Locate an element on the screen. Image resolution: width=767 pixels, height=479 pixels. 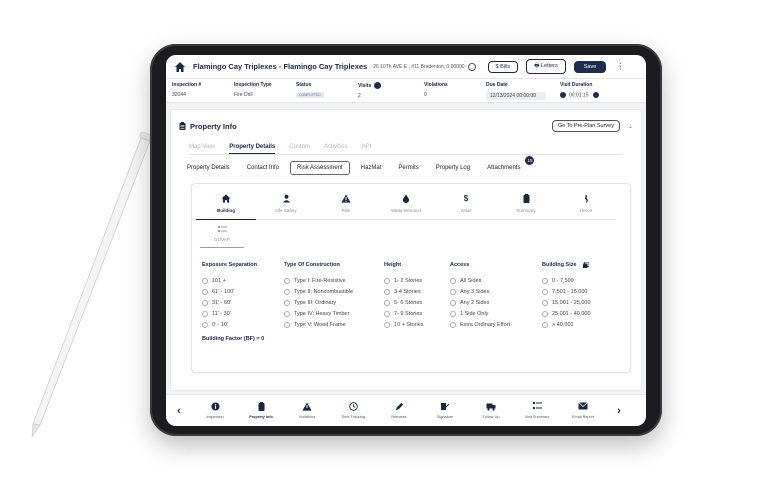
radio-option: 7- 9 Stories is located at coordinates (417, 313).